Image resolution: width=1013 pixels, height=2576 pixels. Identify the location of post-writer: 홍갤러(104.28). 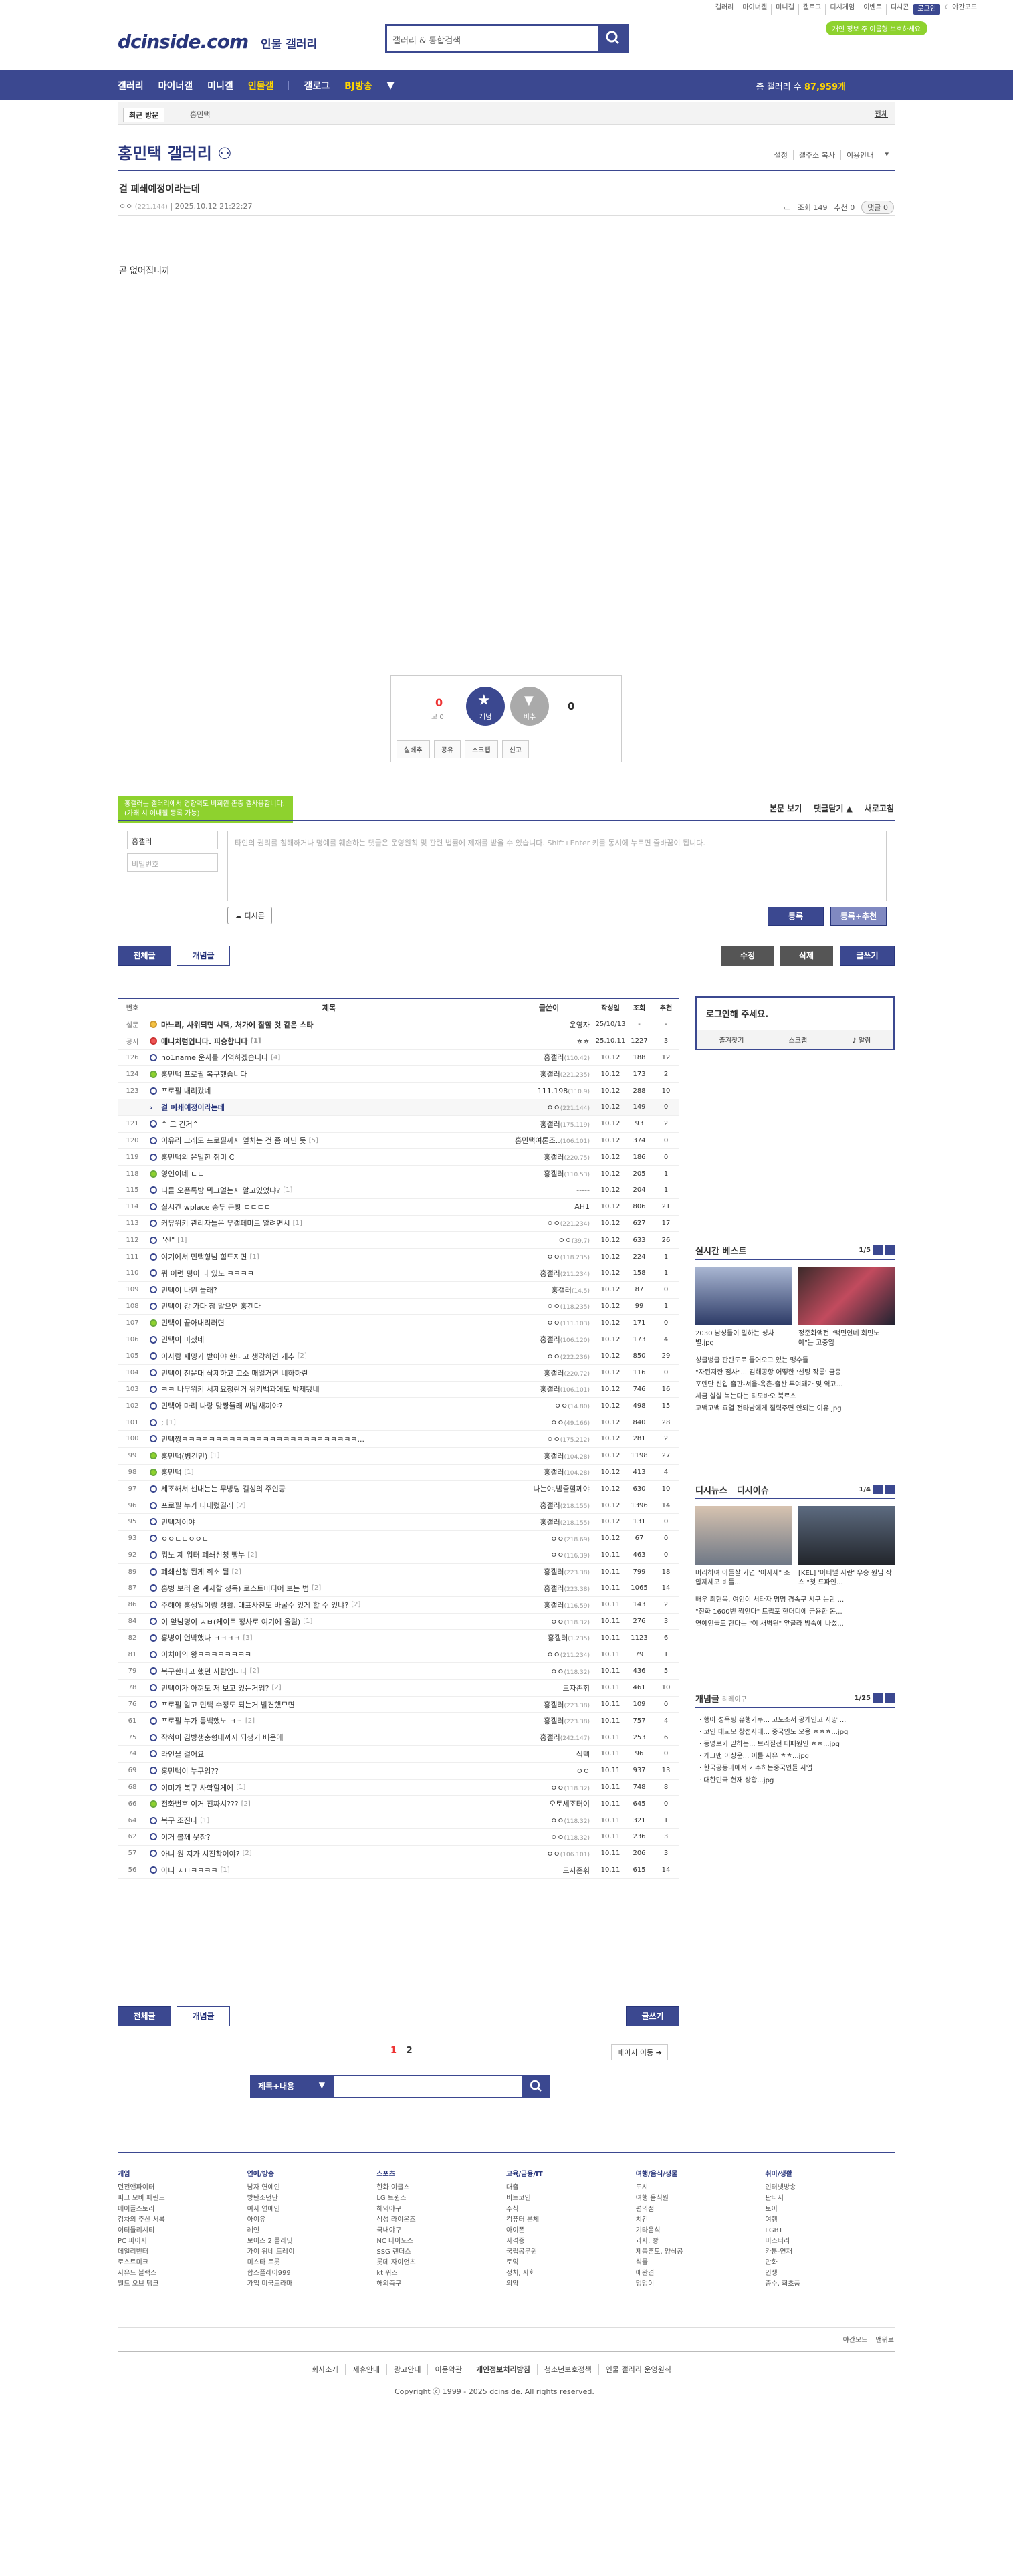
(551, 1472).